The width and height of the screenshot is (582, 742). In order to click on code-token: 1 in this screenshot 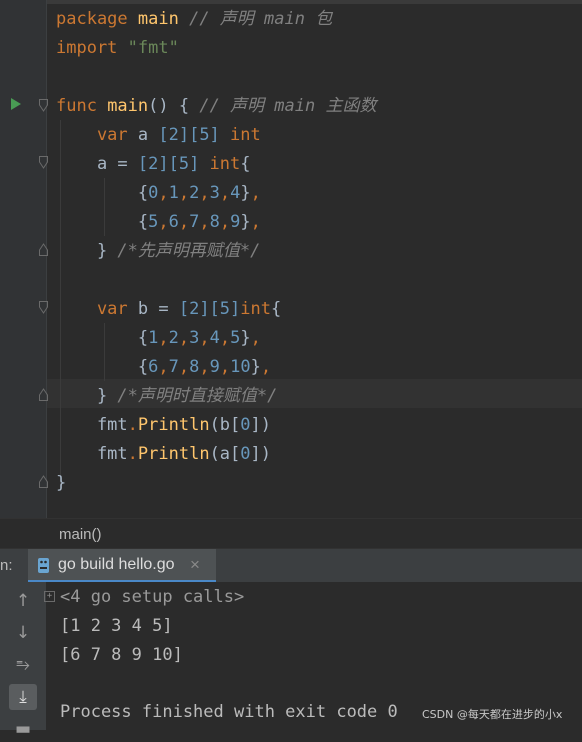, I will do `click(173, 193)`.